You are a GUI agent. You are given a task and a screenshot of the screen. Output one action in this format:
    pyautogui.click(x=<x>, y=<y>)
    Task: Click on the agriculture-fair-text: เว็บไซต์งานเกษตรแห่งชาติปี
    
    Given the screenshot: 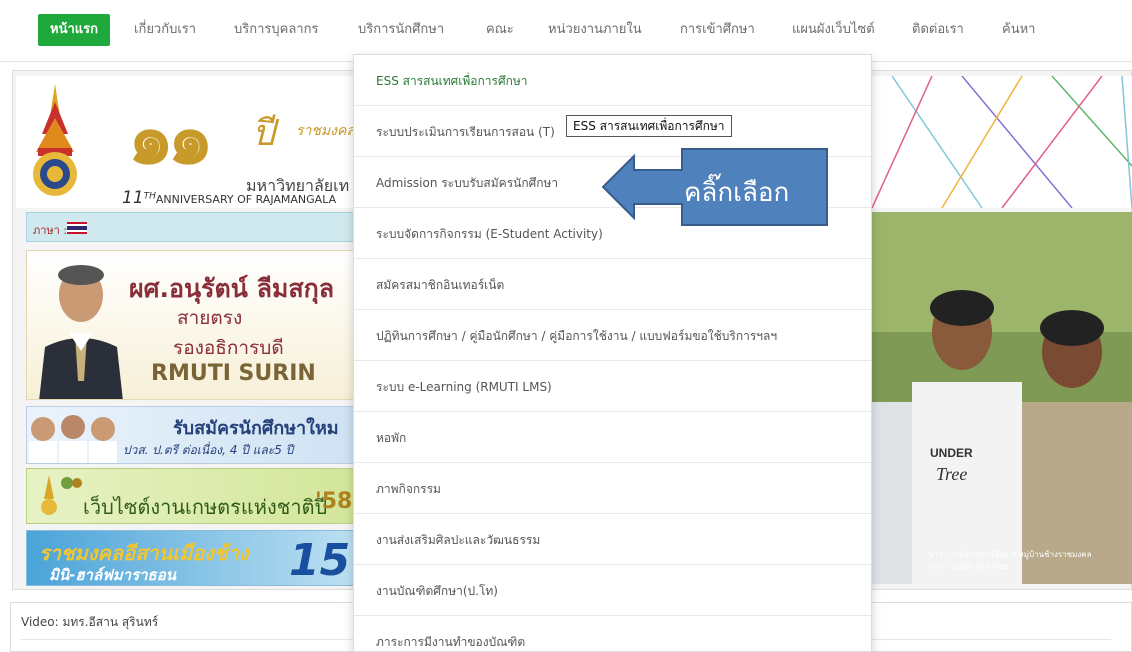 What is the action you would take?
    pyautogui.click(x=205, y=507)
    